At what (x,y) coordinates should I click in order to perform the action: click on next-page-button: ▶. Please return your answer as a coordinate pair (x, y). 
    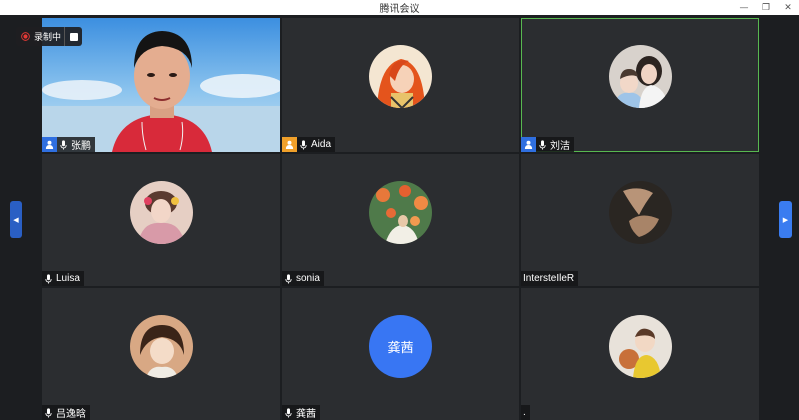
    Looking at the image, I should click on (785, 219).